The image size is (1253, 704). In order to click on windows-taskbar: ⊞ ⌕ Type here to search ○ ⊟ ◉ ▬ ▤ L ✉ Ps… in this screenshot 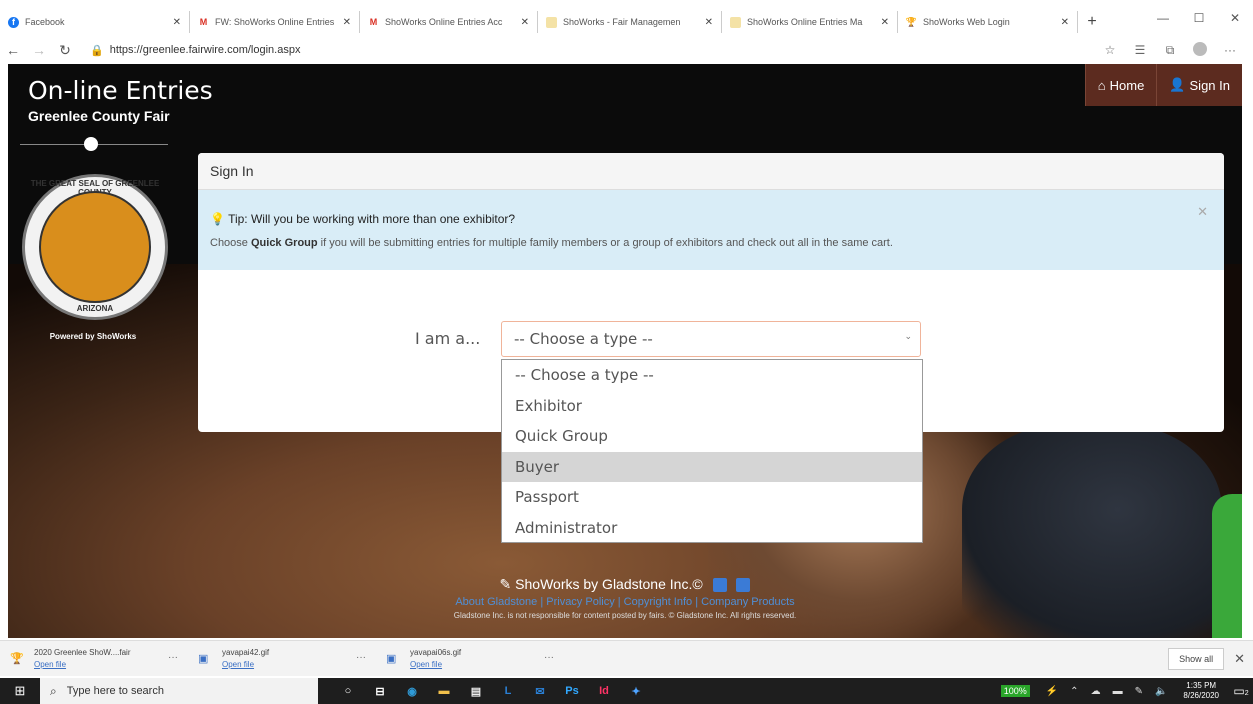, I will do `click(626, 691)`.